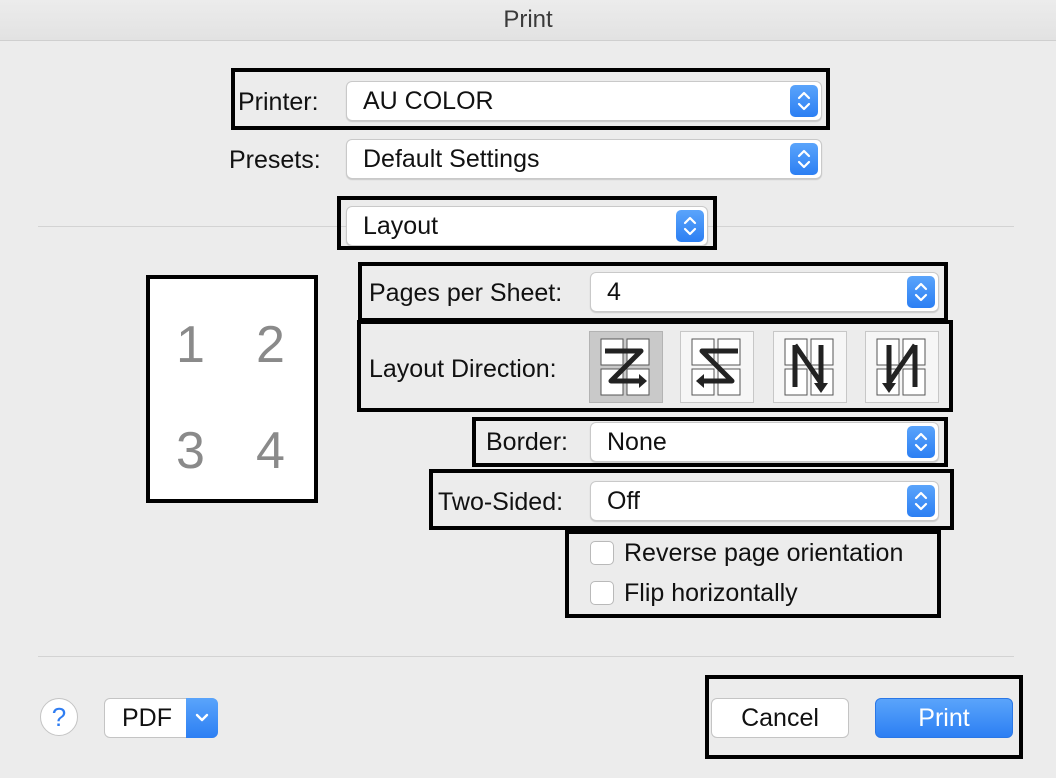 Image resolution: width=1056 pixels, height=778 pixels. What do you see at coordinates (804, 159) in the screenshot?
I see `presets-select-stepper-icon` at bounding box center [804, 159].